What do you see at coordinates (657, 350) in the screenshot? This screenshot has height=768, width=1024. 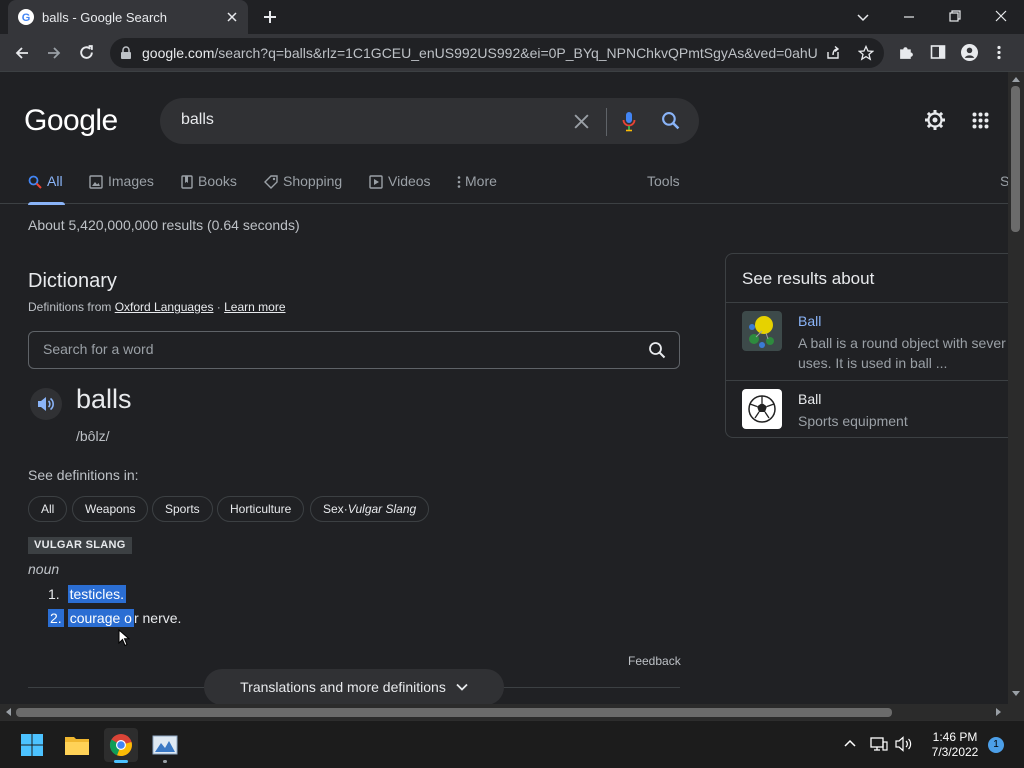 I see `word-search-icon` at bounding box center [657, 350].